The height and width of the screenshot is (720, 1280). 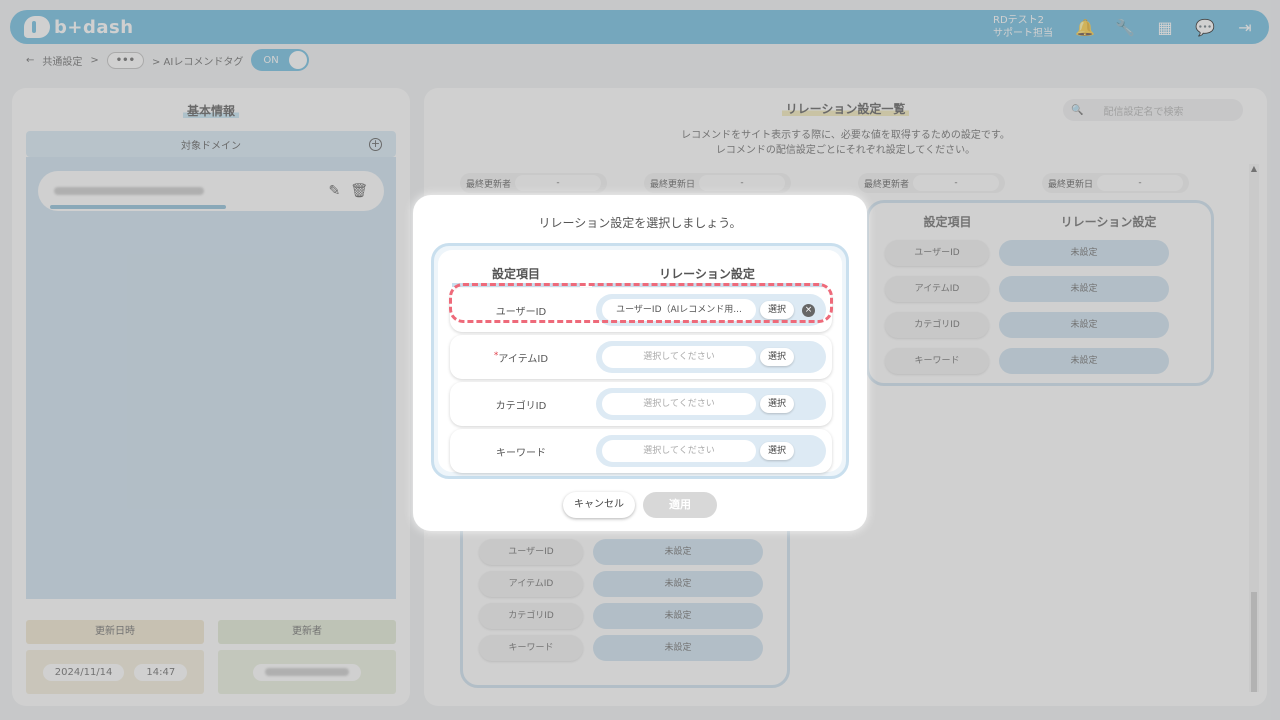 I want to click on relation-row-item-id: *アイテムID 選択してください 選択, so click(x=641, y=357).